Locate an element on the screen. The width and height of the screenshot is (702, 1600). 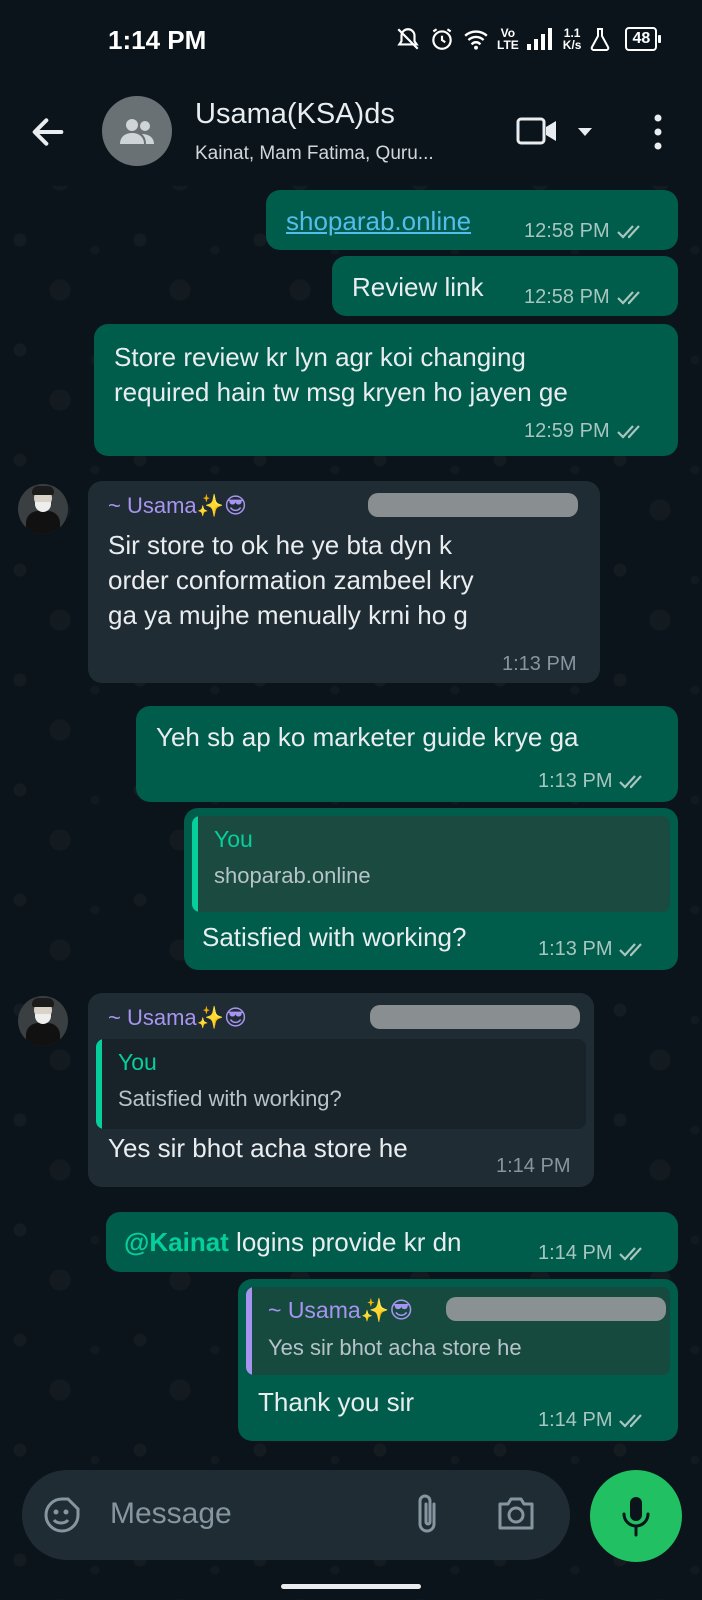
mention-tag: @Kainat is located at coordinates (176, 1242).